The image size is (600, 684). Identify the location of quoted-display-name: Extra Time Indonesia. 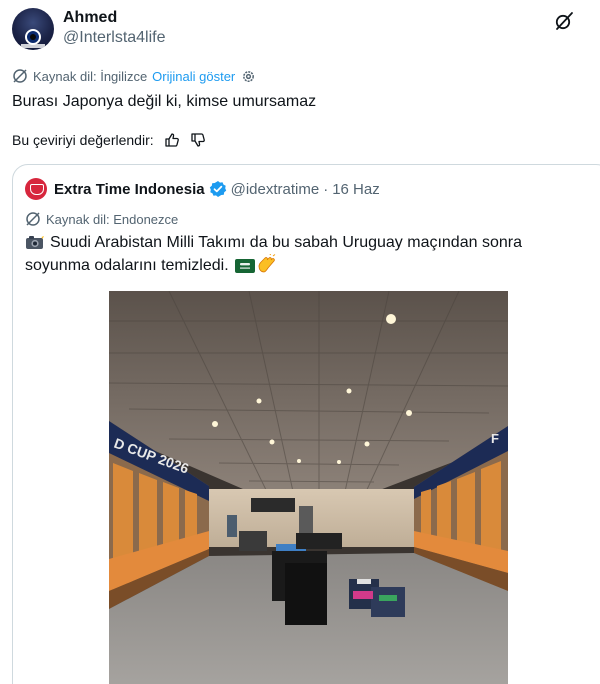
(129, 189).